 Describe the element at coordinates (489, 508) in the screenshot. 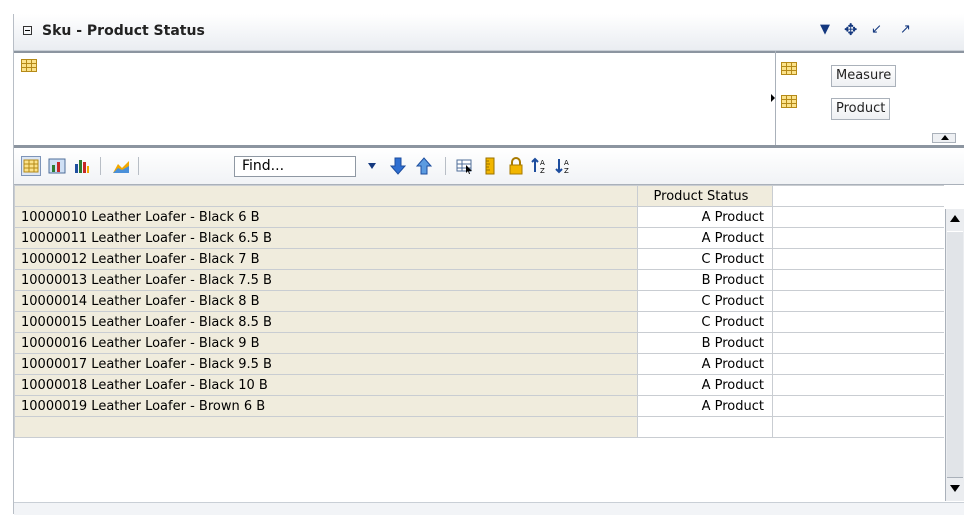

I see `panel-footer` at that location.